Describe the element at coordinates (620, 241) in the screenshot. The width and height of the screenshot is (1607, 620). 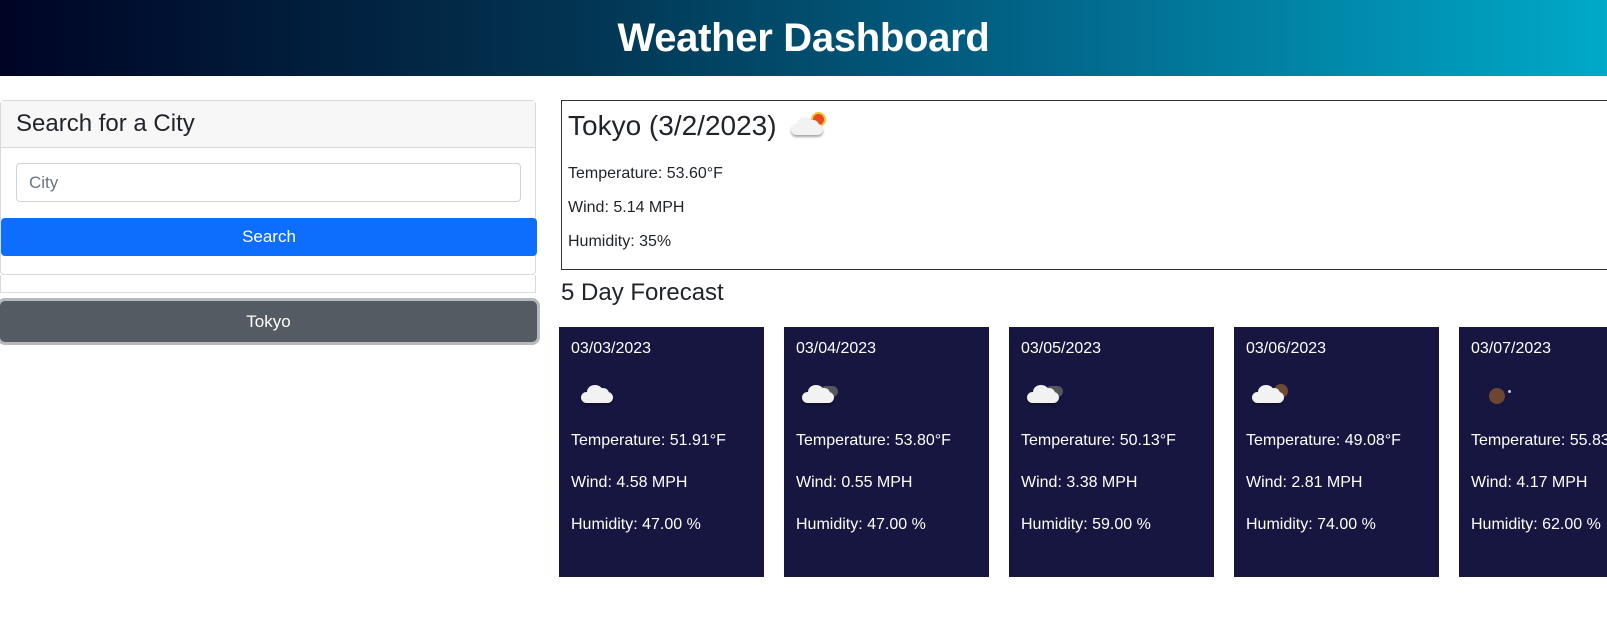
I see `current-humidity: Humidity: 35%` at that location.